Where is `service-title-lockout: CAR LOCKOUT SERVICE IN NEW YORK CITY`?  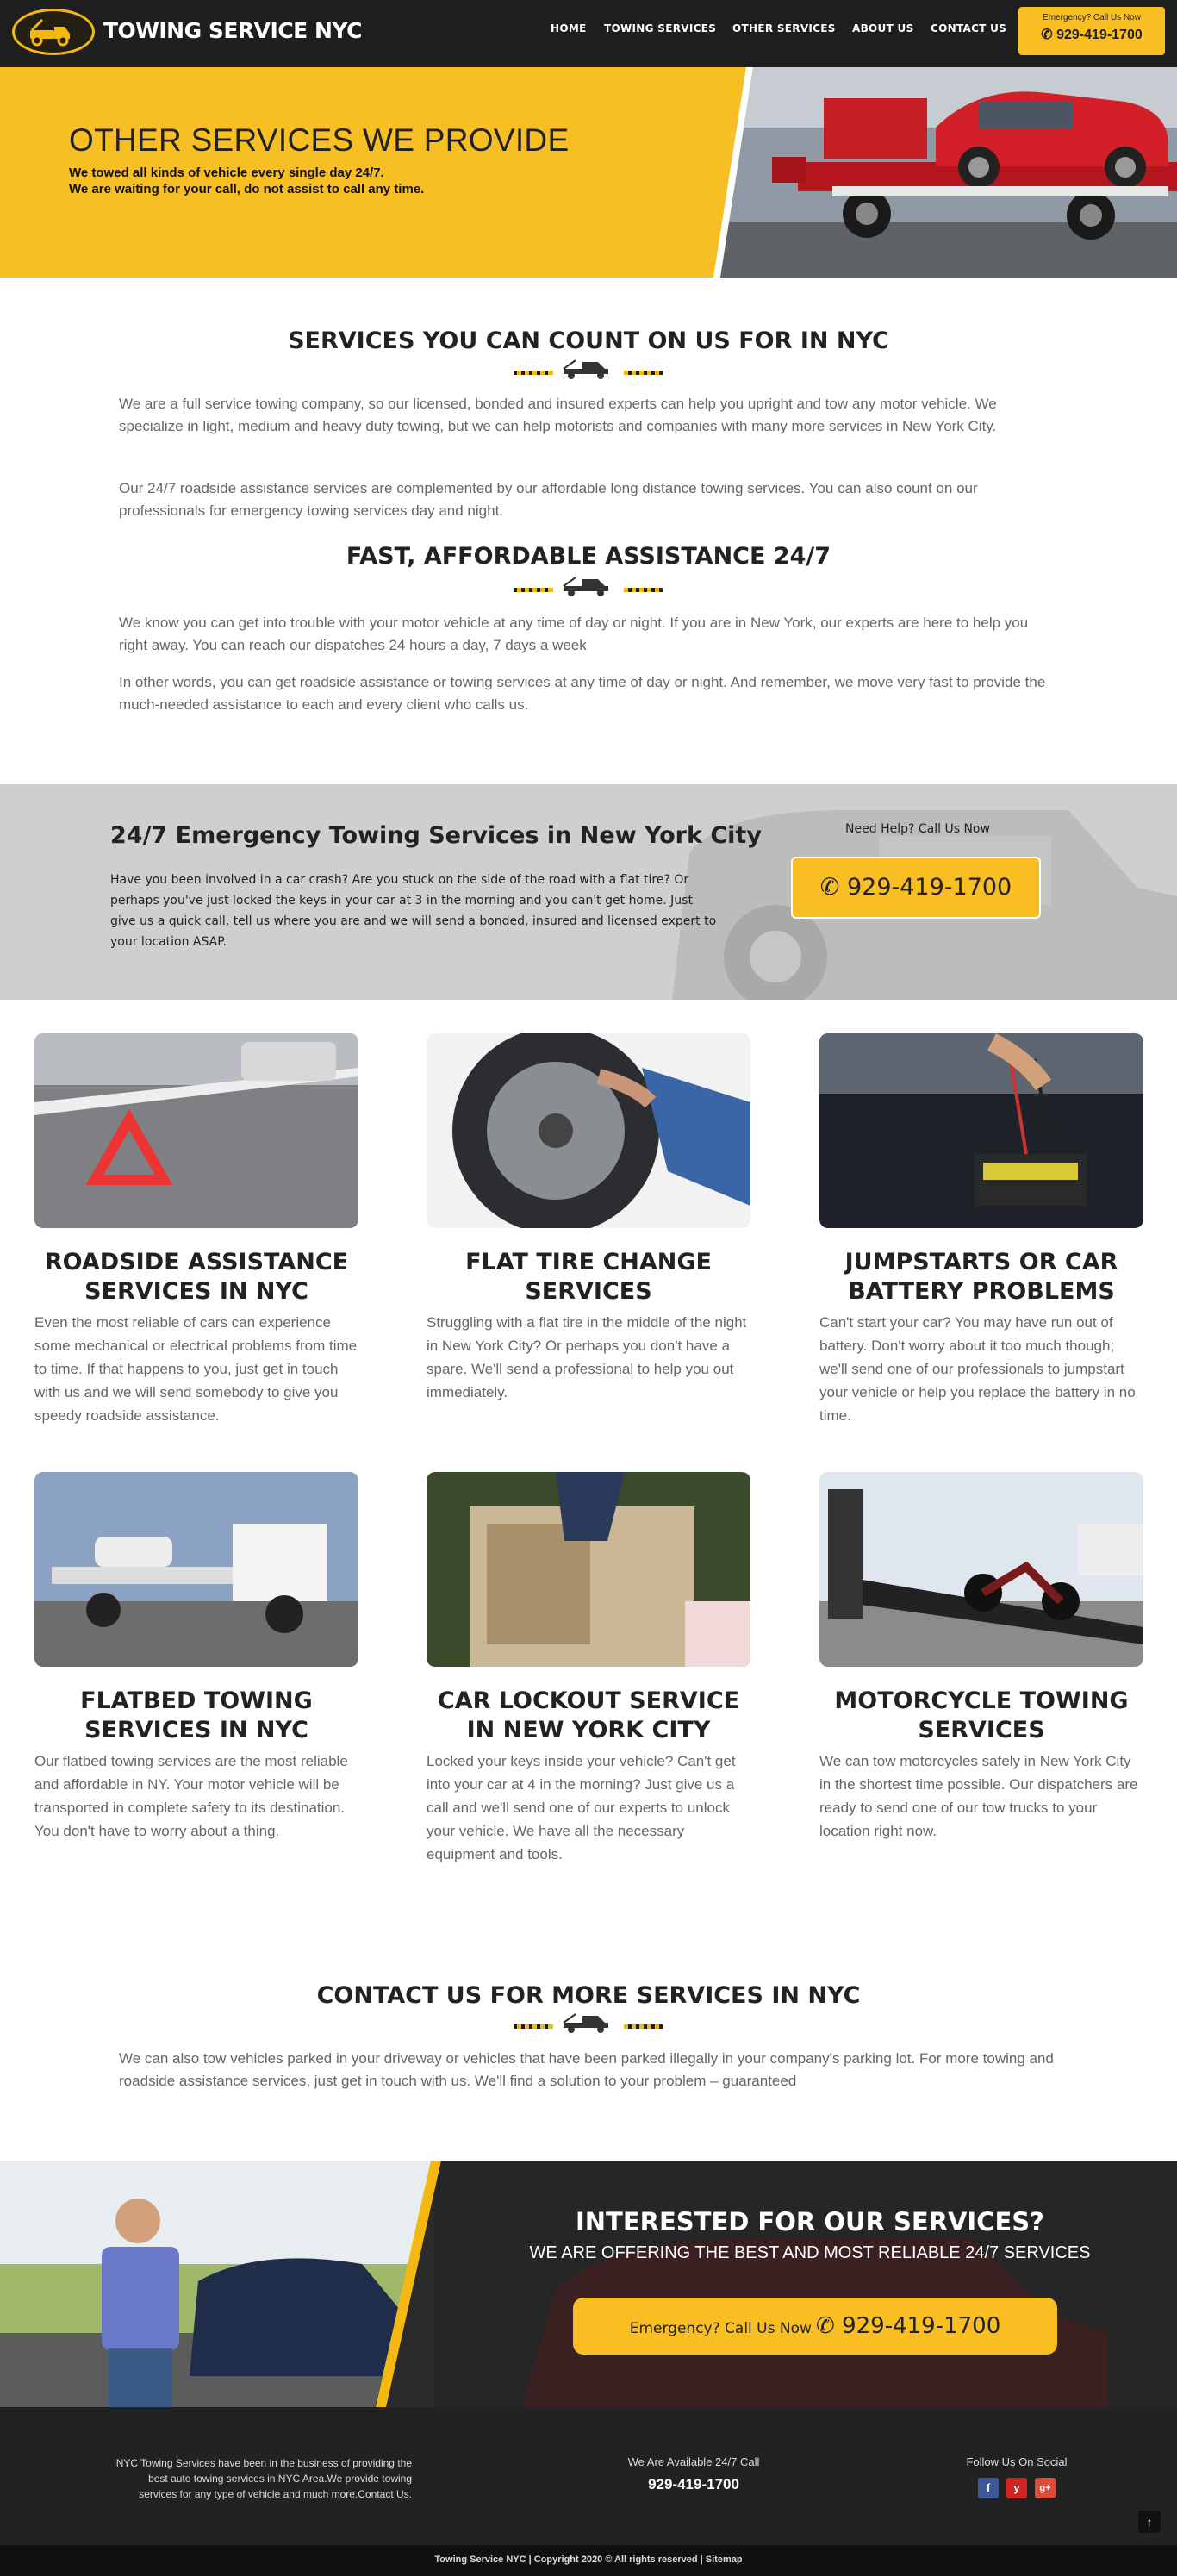
service-title-lockout: CAR LOCKOUT SERVICE IN NEW YORK CITY is located at coordinates (588, 1715).